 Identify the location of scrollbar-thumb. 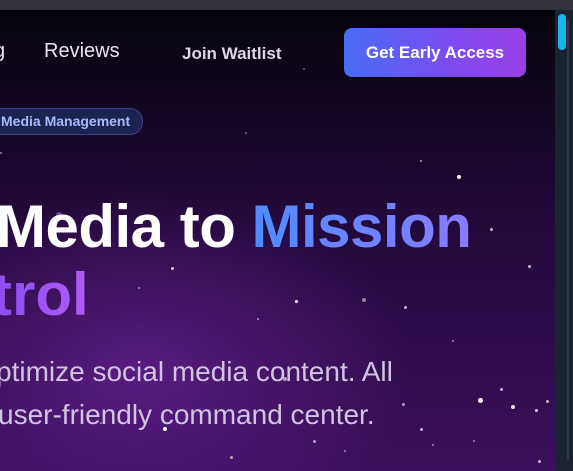
(562, 32).